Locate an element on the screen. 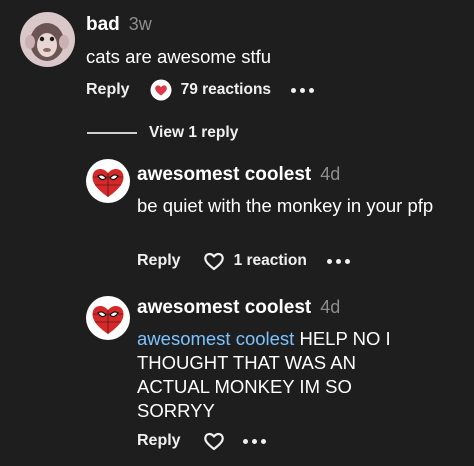 This screenshot has height=466, width=474. thread-line is located at coordinates (112, 133).